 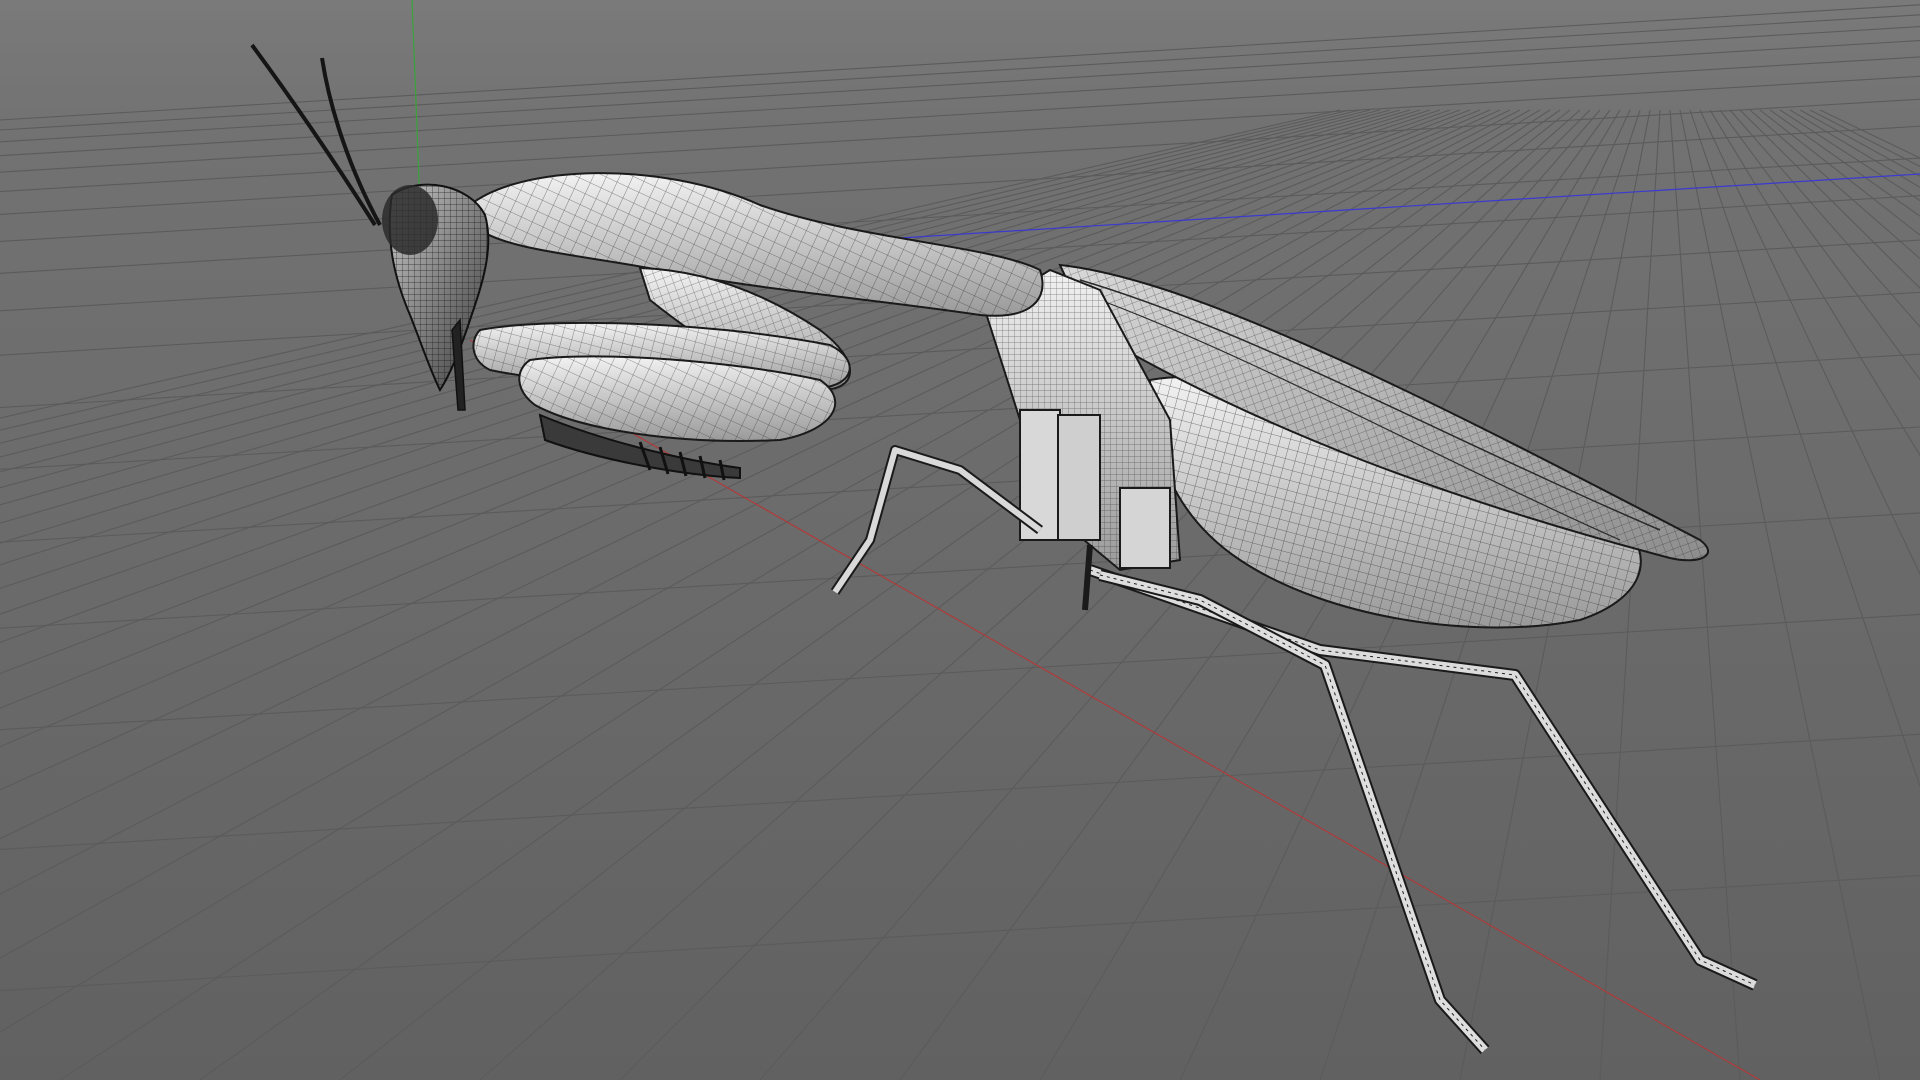 I want to click on y-axis, so click(x=416, y=103).